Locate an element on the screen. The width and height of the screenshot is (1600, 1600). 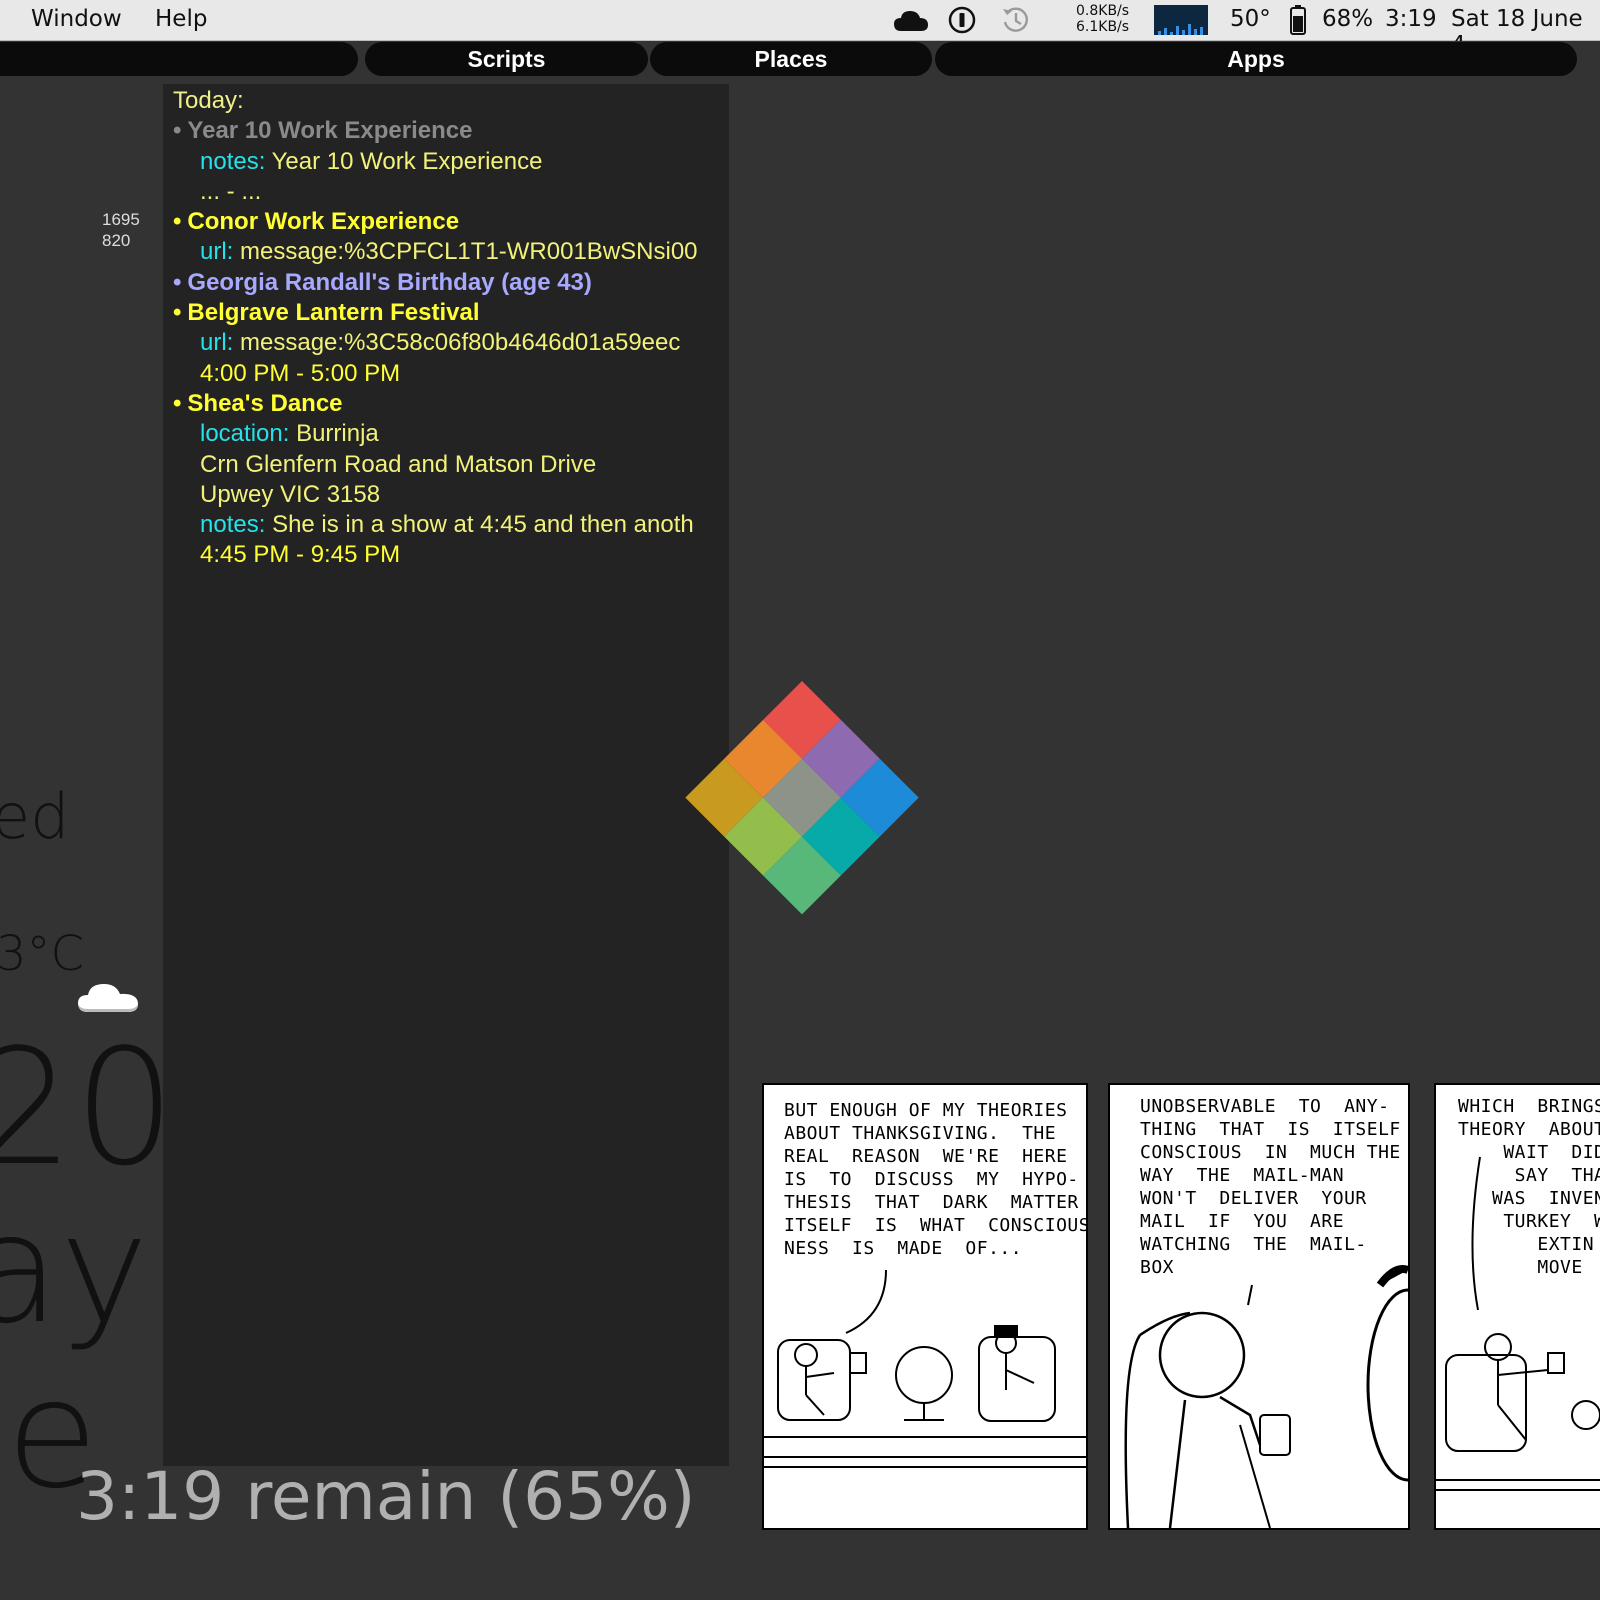
event-detail-line: Crn Glenfern Road and Matson Drive is located at coordinates (451, 465).